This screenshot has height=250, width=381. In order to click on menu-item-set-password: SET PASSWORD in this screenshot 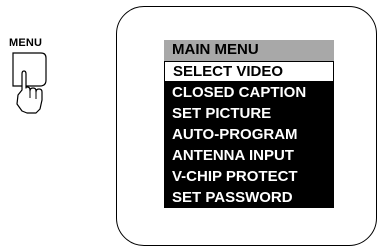, I will do `click(249, 197)`.